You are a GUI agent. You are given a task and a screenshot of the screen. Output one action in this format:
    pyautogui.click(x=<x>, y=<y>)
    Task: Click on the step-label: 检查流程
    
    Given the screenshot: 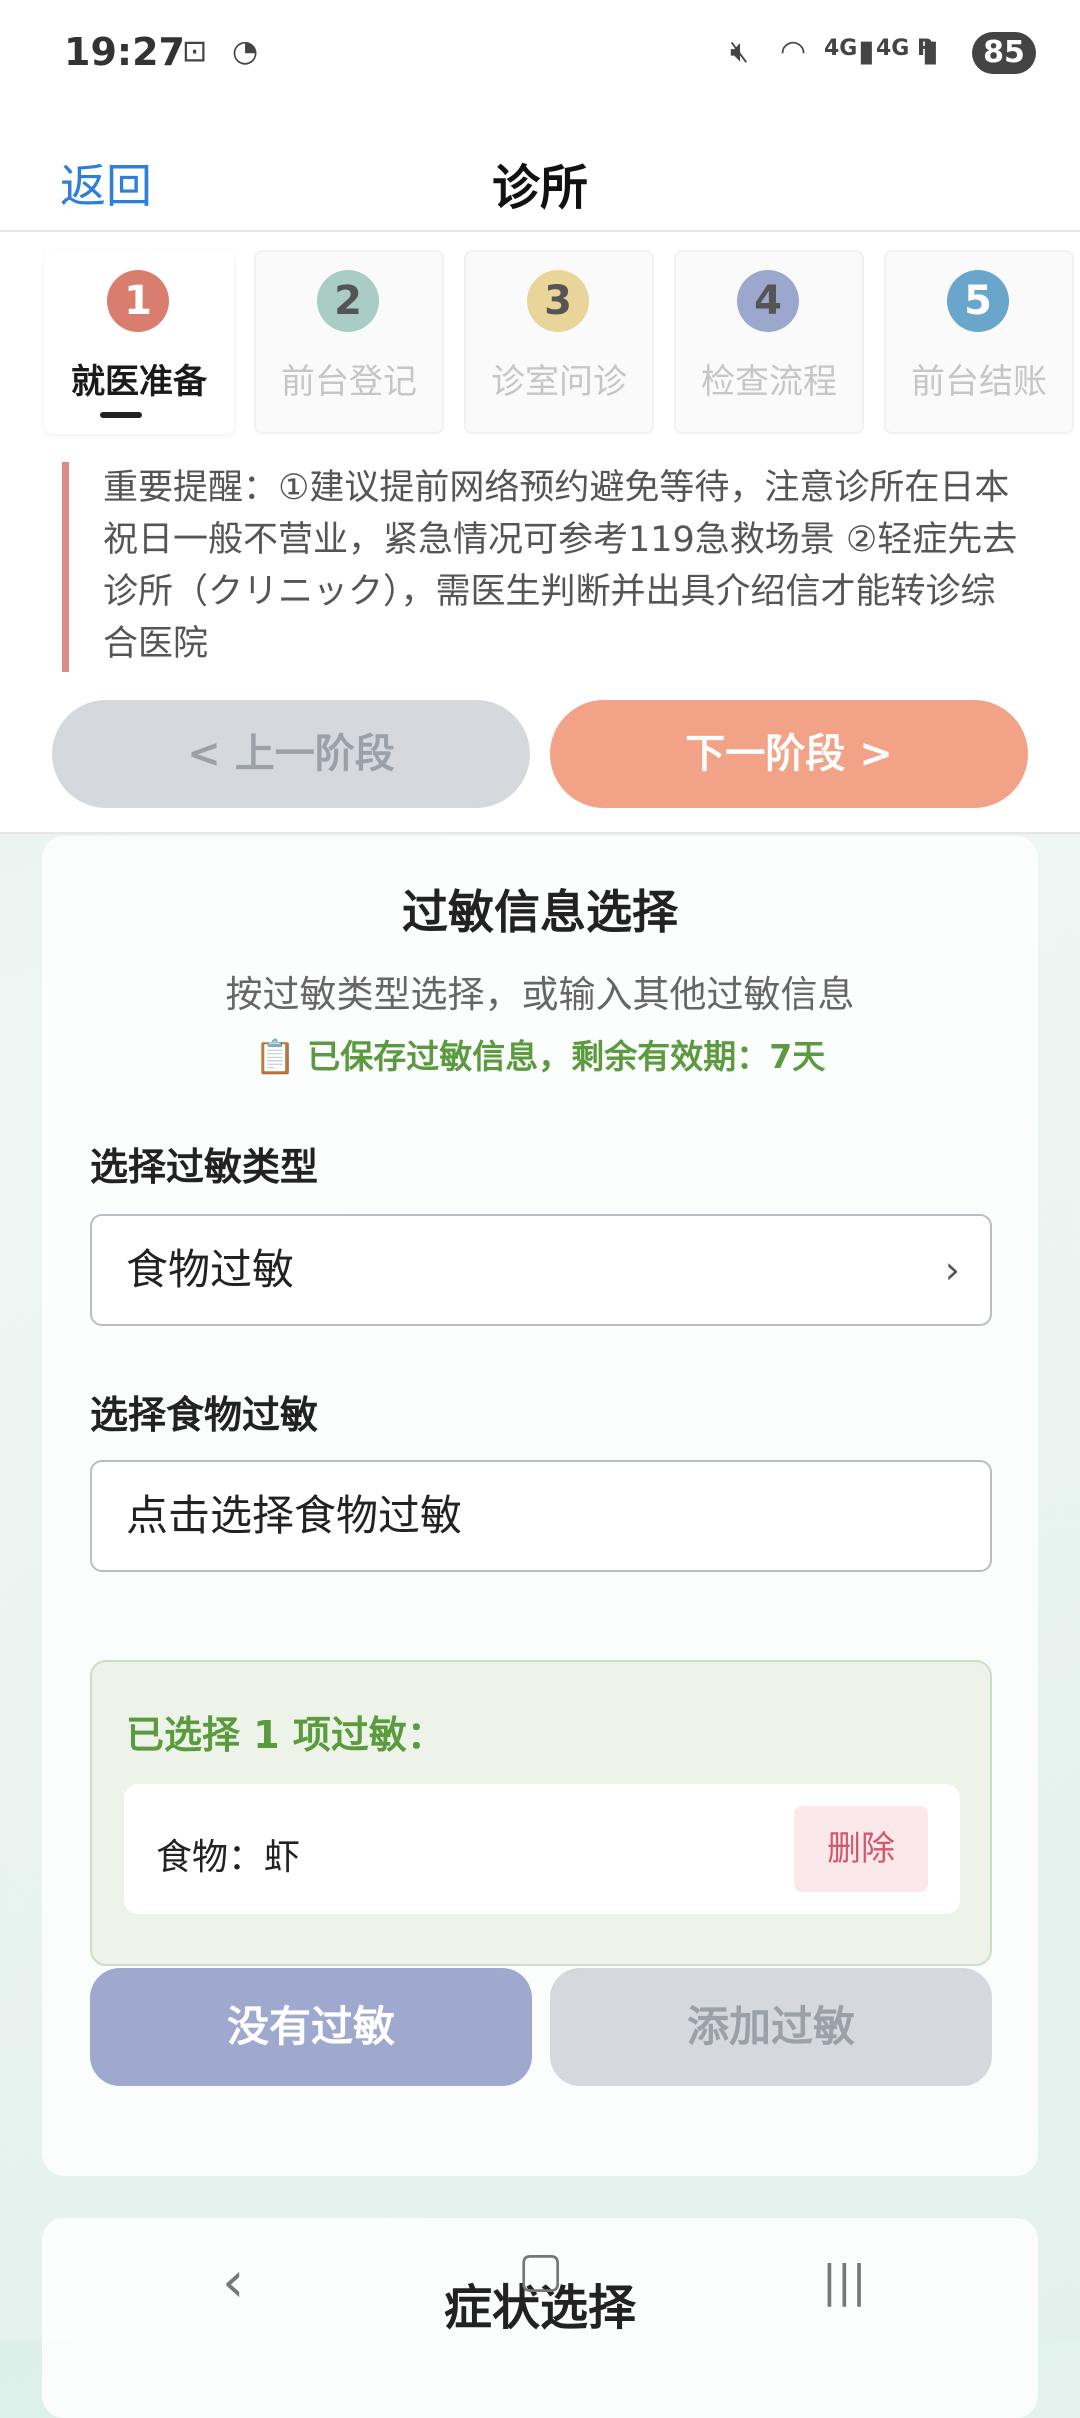 What is the action you would take?
    pyautogui.click(x=769, y=382)
    